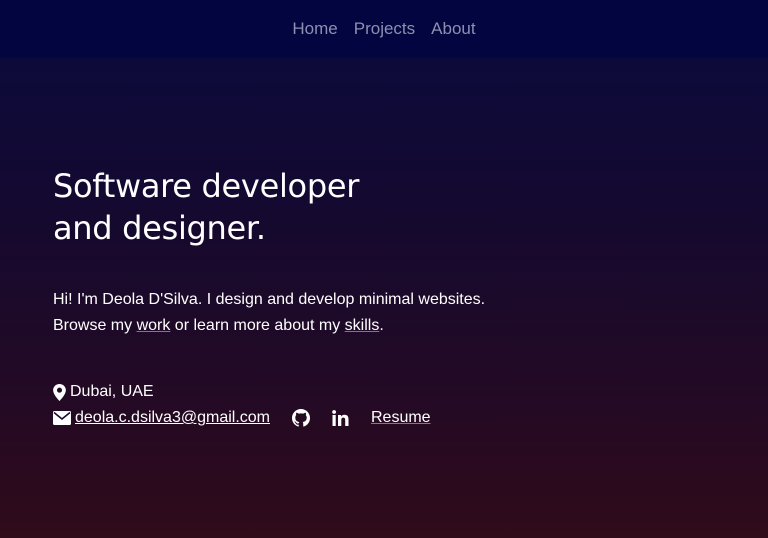 The height and width of the screenshot is (538, 768). What do you see at coordinates (353, 418) in the screenshot?
I see `links-row: deola.c.dsilva3@gmail.com Resume` at bounding box center [353, 418].